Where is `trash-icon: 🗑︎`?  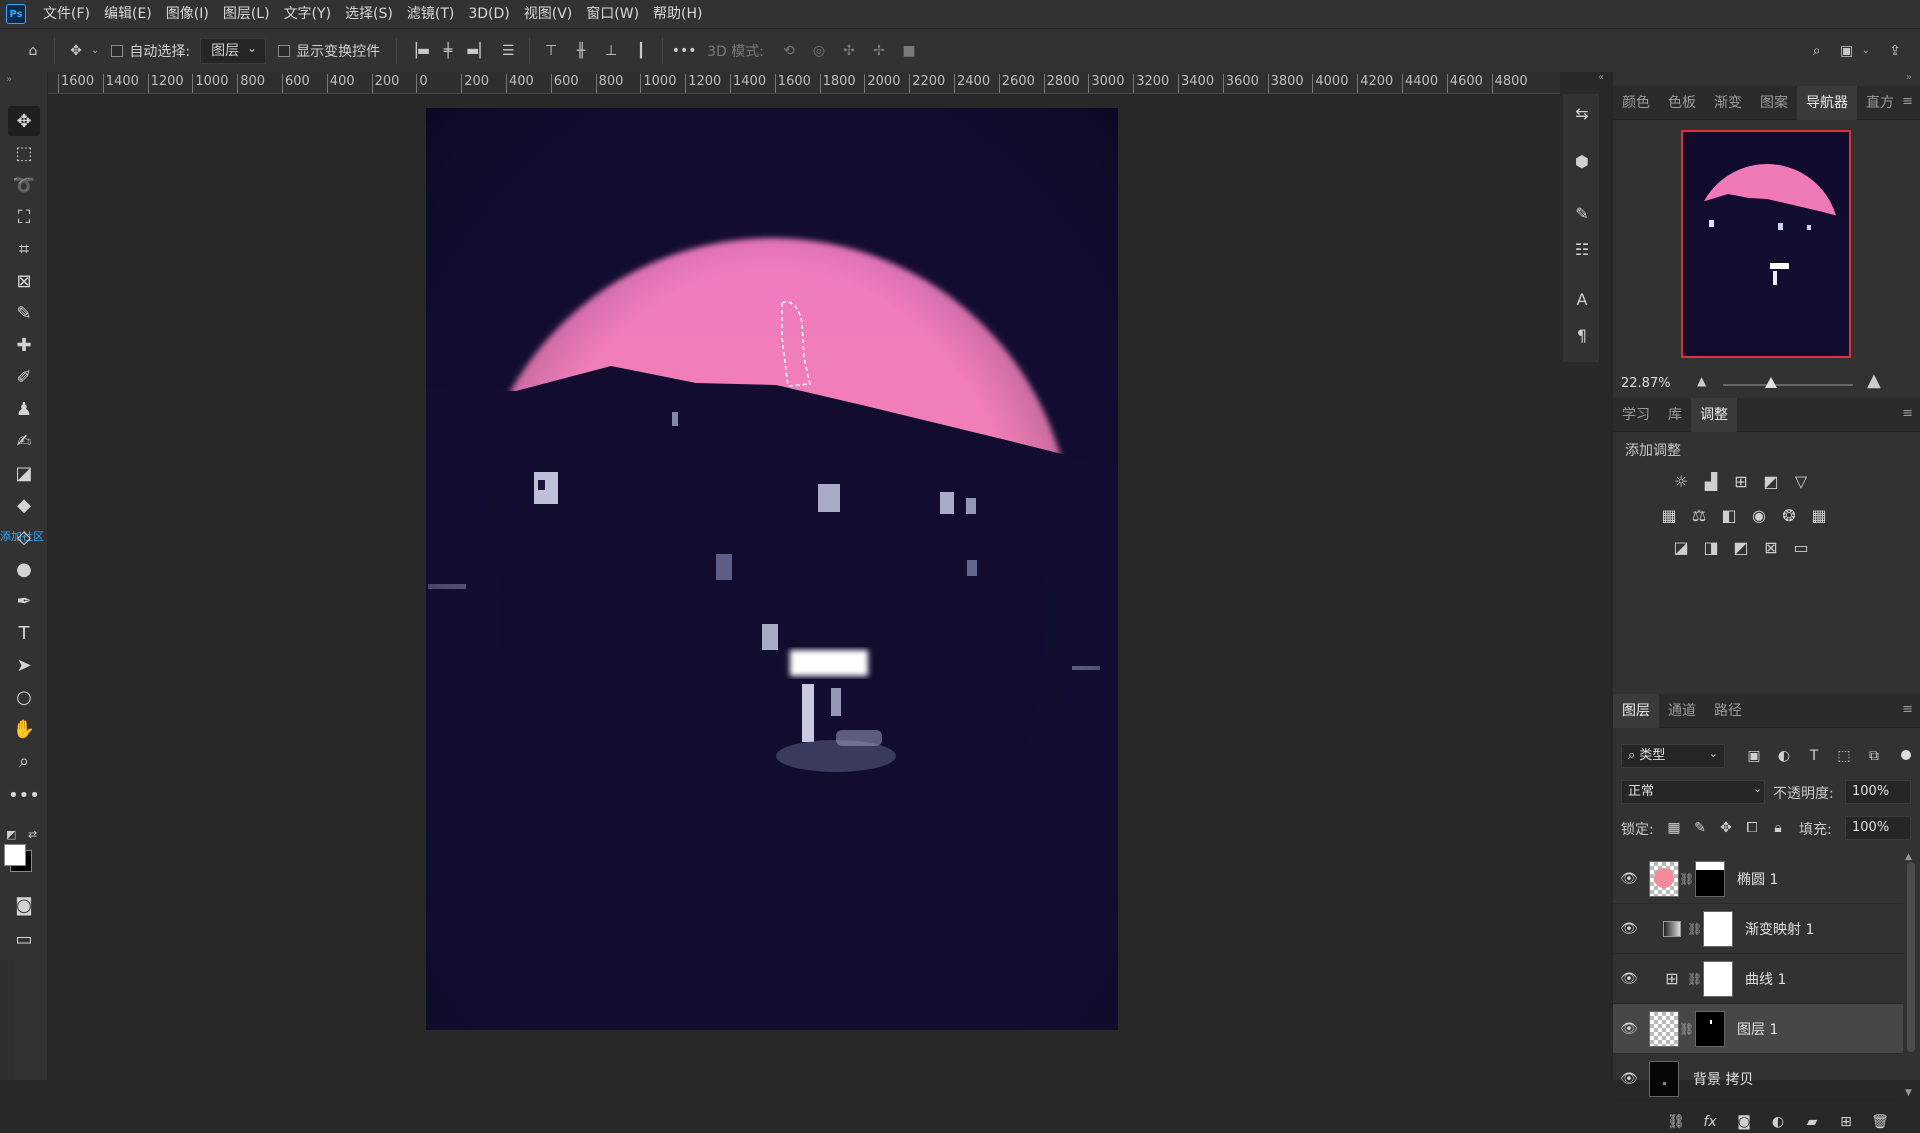
trash-icon: 🗑︎ is located at coordinates (1880, 1122).